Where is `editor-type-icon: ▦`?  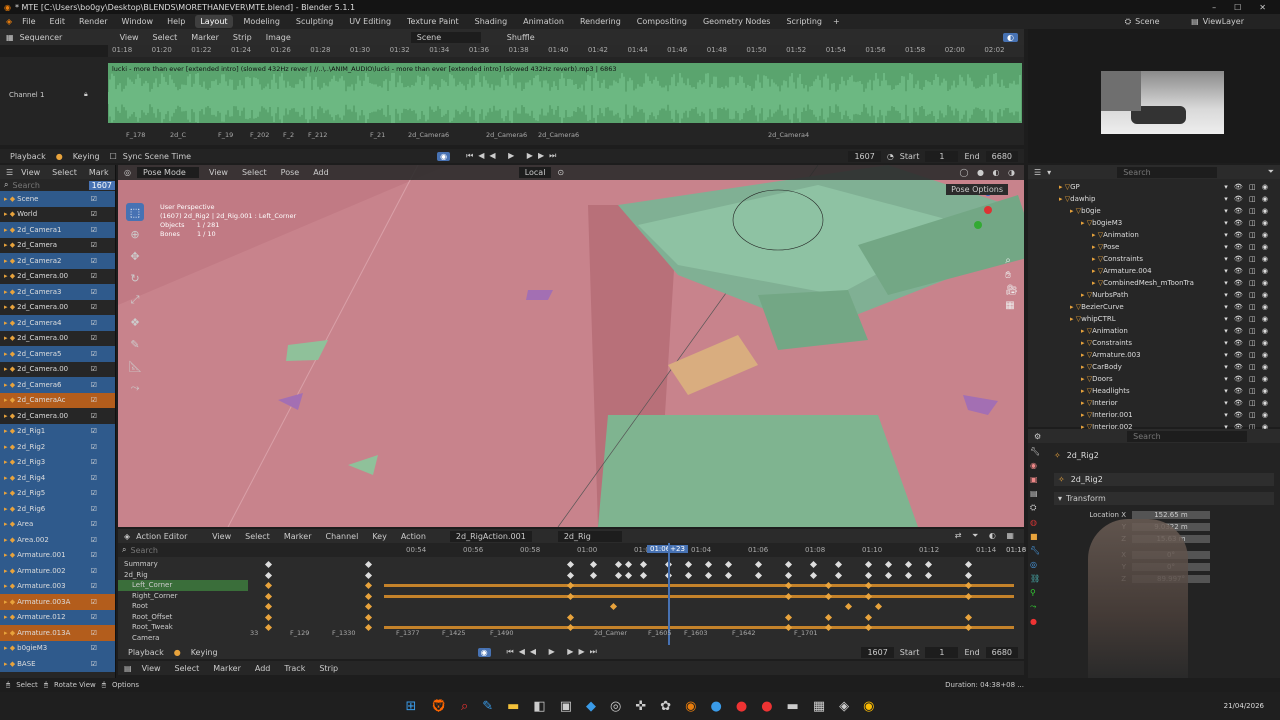 editor-type-icon: ▦ is located at coordinates (10, 37).